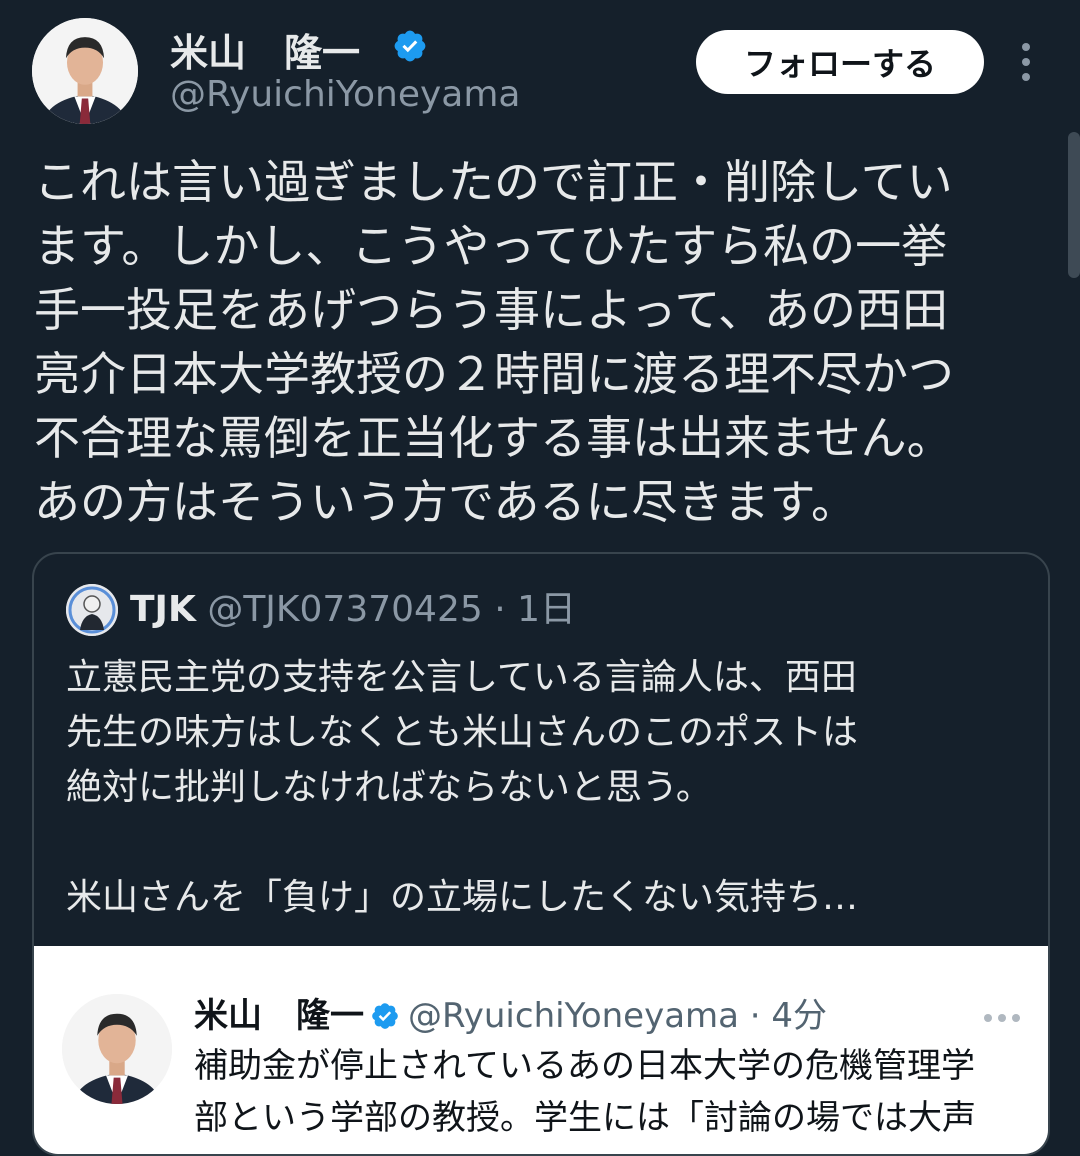 Image resolution: width=1080 pixels, height=1156 pixels. Describe the element at coordinates (618, 1016) in the screenshot. I see `embedded-handle-time: @RyuichiYoneyama · 4分` at that location.